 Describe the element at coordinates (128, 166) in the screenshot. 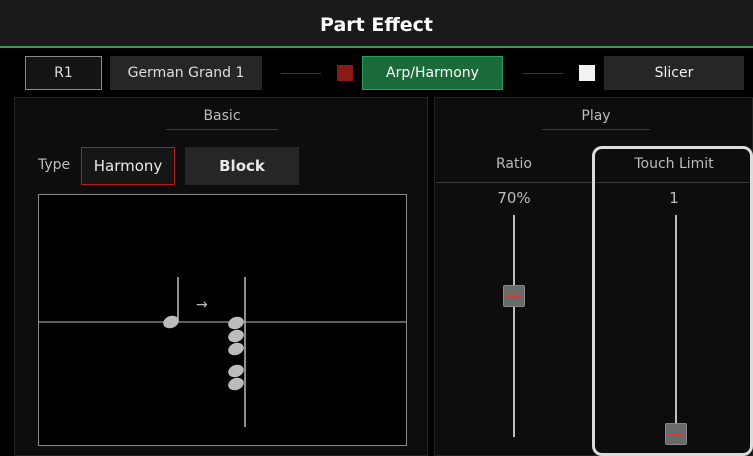

I see `type-harmony-button: Harmony` at that location.